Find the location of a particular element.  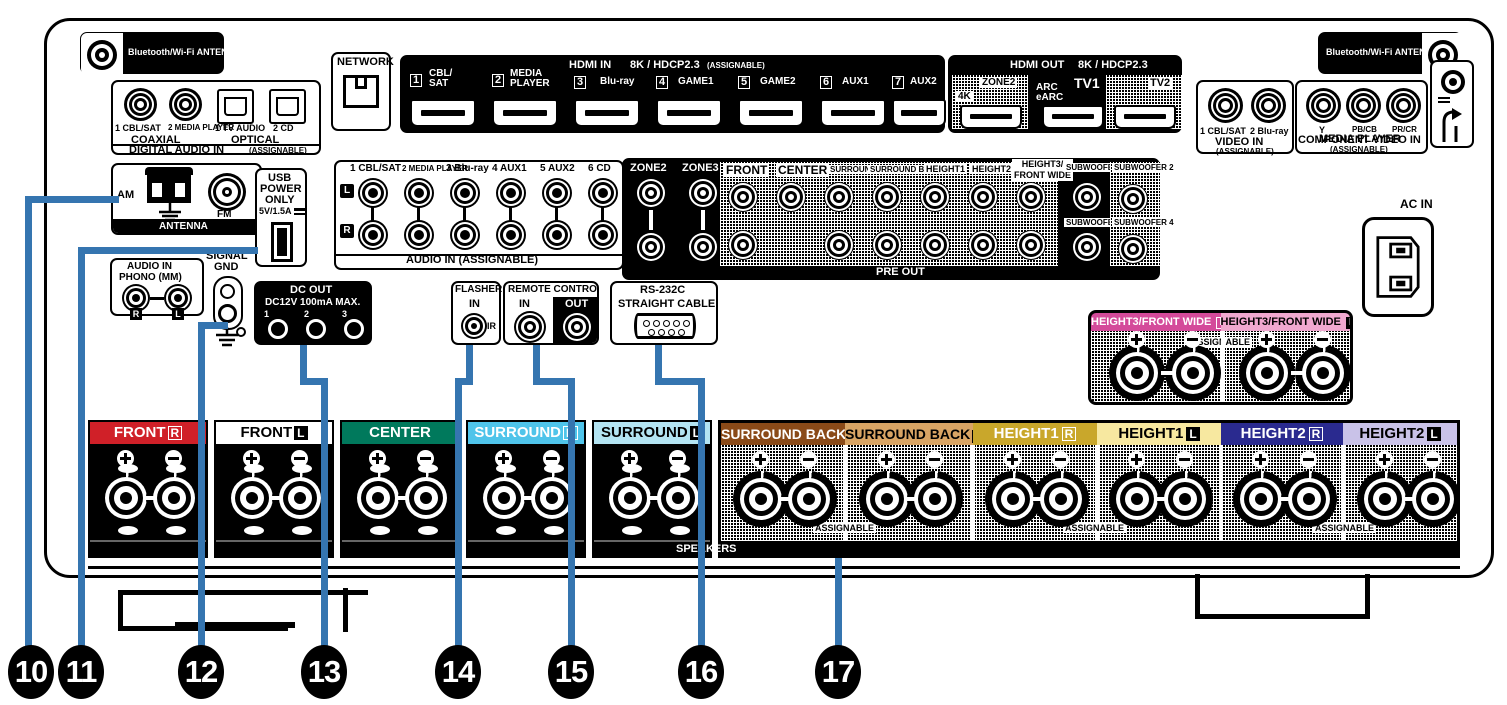

pre-out-jack-height2-l is located at coordinates (983, 197).